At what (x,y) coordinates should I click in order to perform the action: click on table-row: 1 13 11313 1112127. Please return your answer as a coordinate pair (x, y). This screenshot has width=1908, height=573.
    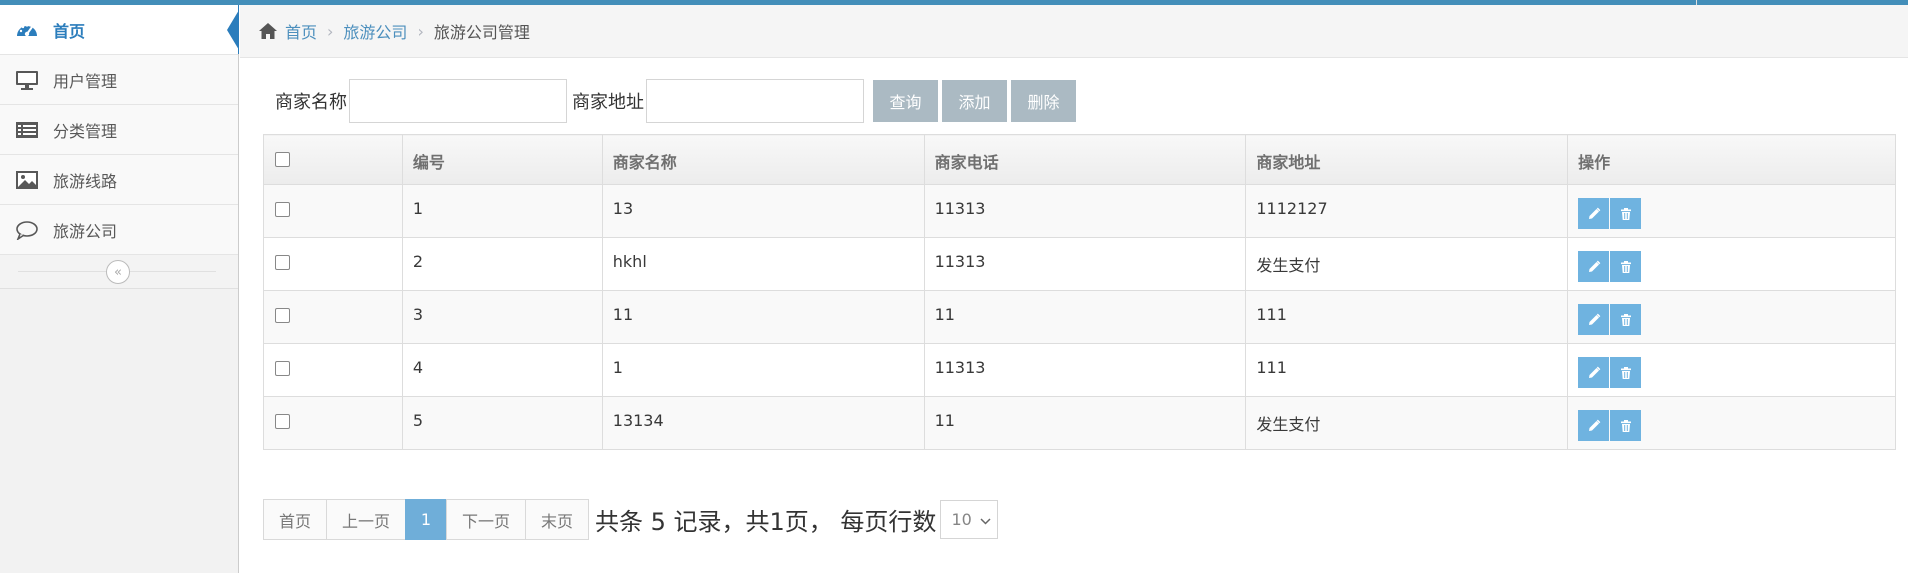
    Looking at the image, I should click on (1079, 211).